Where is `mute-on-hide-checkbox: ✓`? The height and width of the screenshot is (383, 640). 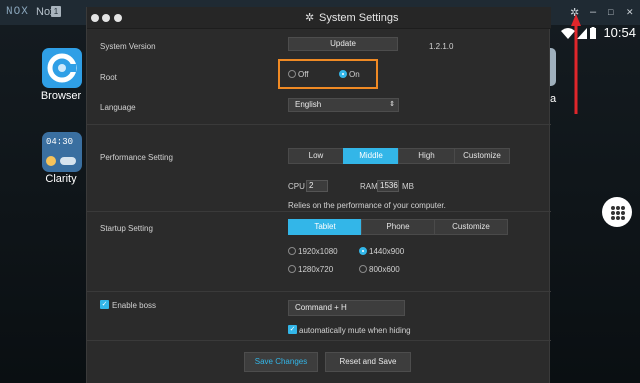 mute-on-hide-checkbox: ✓ is located at coordinates (292, 329).